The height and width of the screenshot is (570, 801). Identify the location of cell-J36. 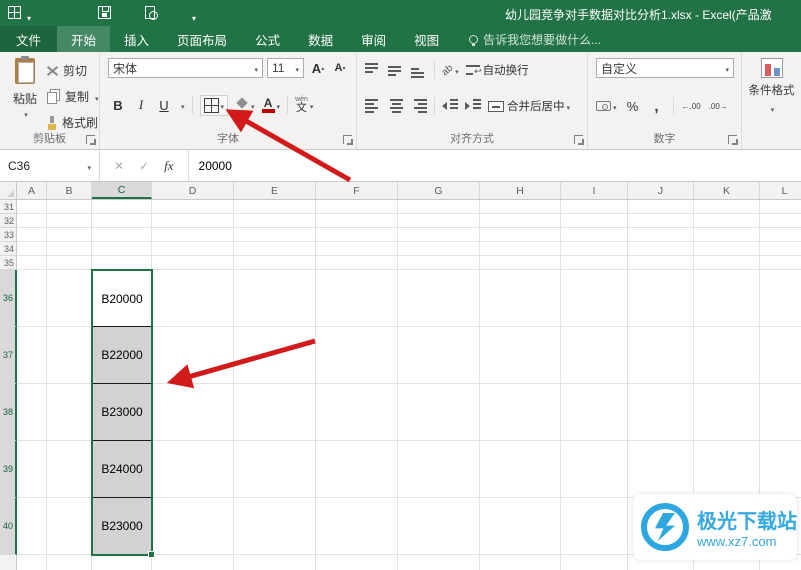
(661, 298).